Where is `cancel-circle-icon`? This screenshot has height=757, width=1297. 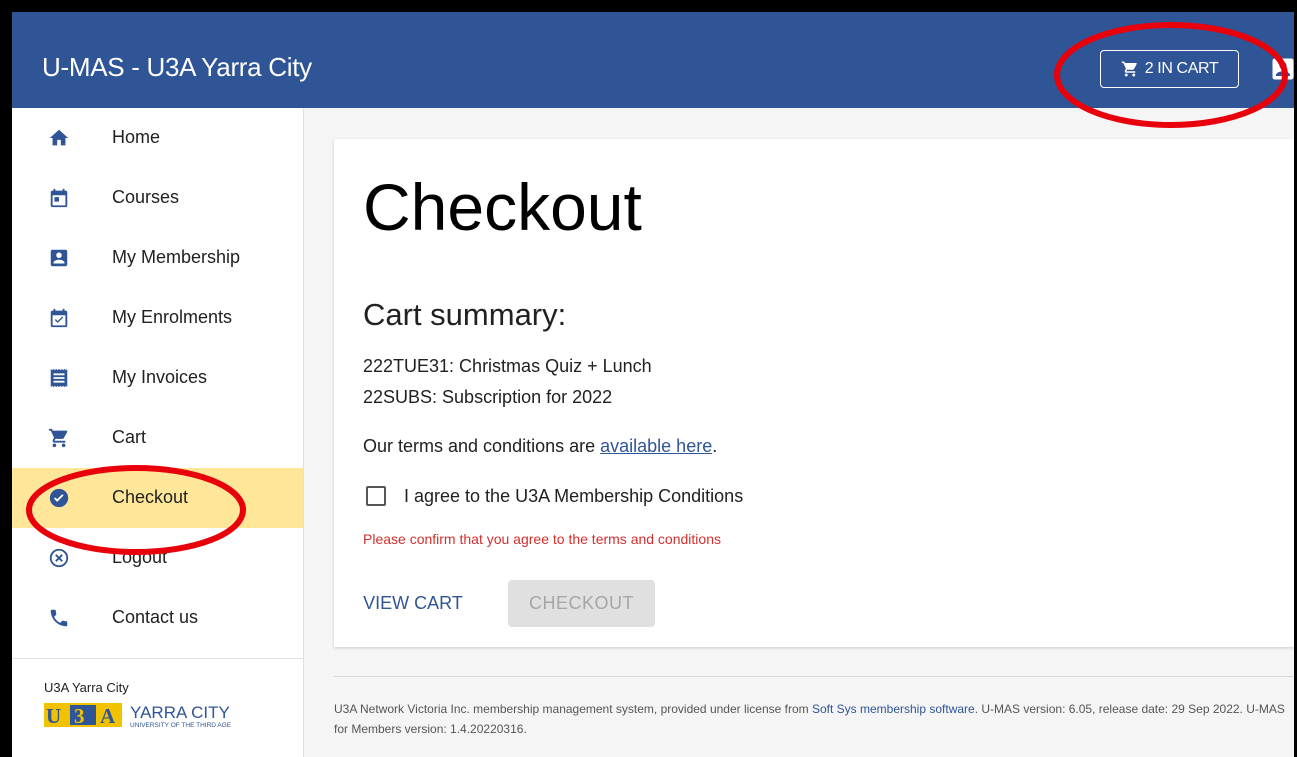 cancel-circle-icon is located at coordinates (59, 558).